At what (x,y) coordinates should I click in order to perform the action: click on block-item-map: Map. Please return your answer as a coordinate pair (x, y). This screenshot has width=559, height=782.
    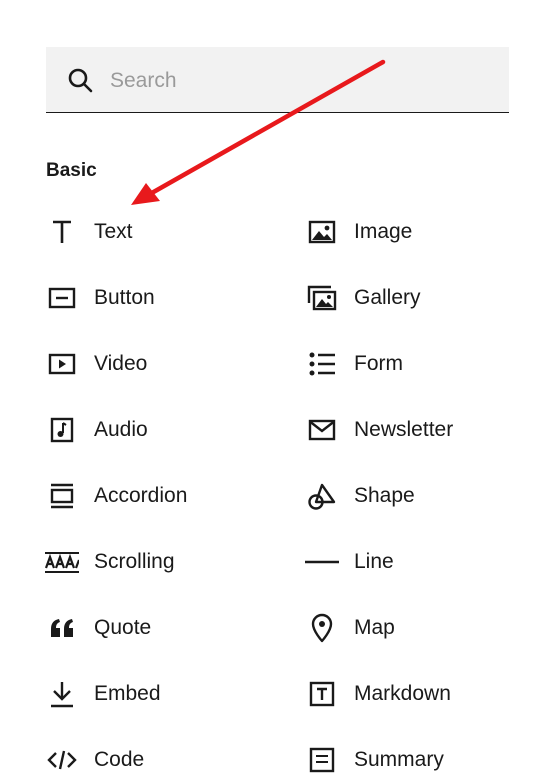
    Looking at the image, I should click on (350, 628).